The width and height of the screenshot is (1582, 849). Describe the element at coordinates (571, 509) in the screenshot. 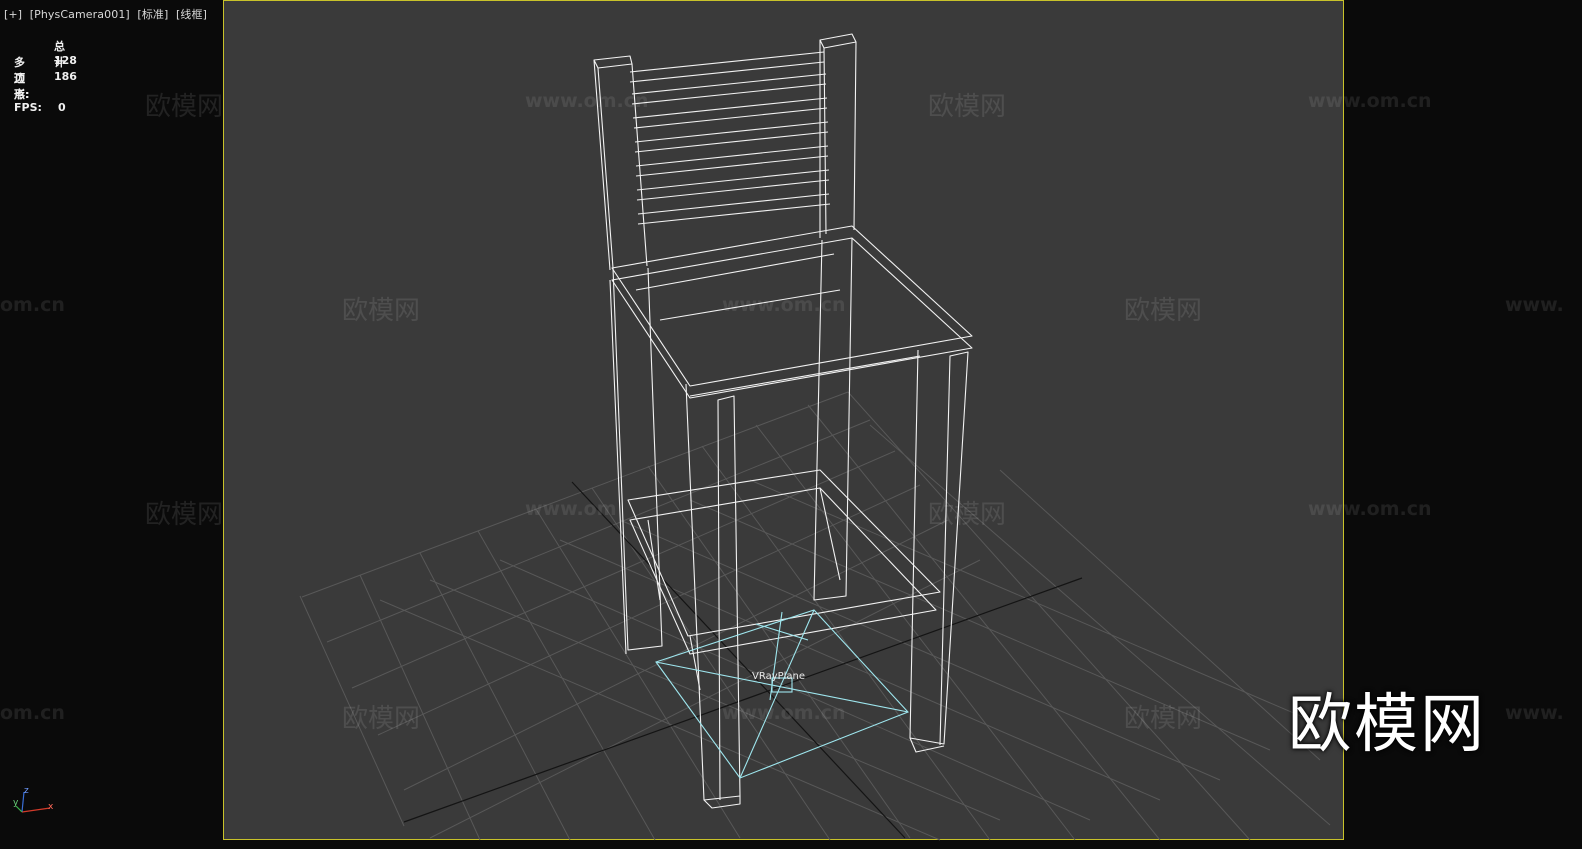

I see `watermark-url: www.om` at that location.